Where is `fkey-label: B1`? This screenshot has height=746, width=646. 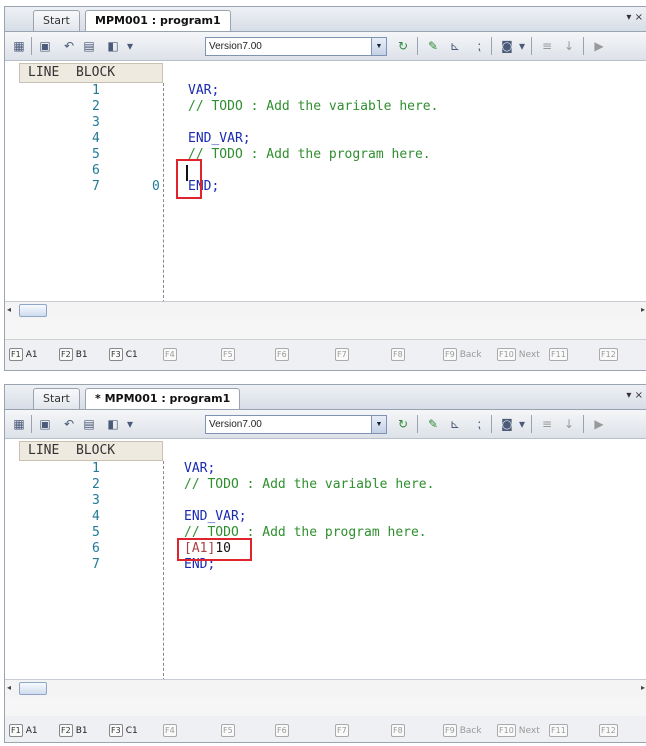 fkey-label: B1 is located at coordinates (81, 355).